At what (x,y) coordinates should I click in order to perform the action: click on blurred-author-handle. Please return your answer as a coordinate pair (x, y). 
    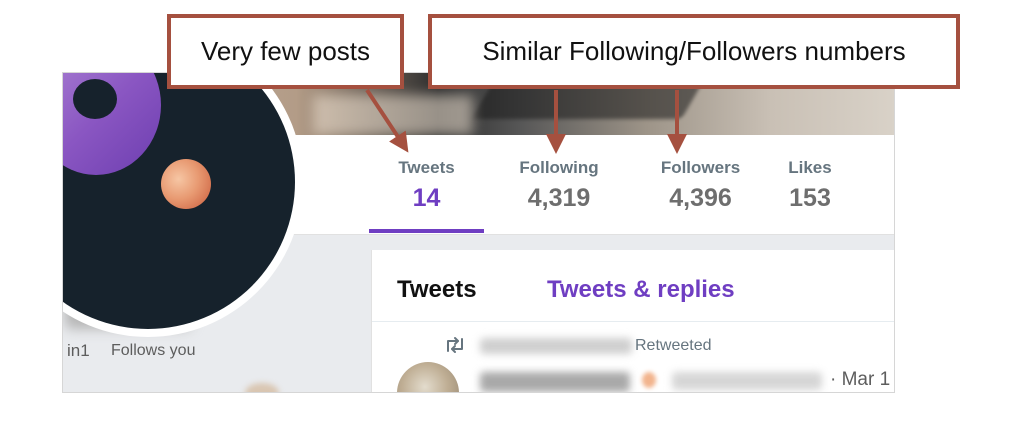
    Looking at the image, I should click on (747, 381).